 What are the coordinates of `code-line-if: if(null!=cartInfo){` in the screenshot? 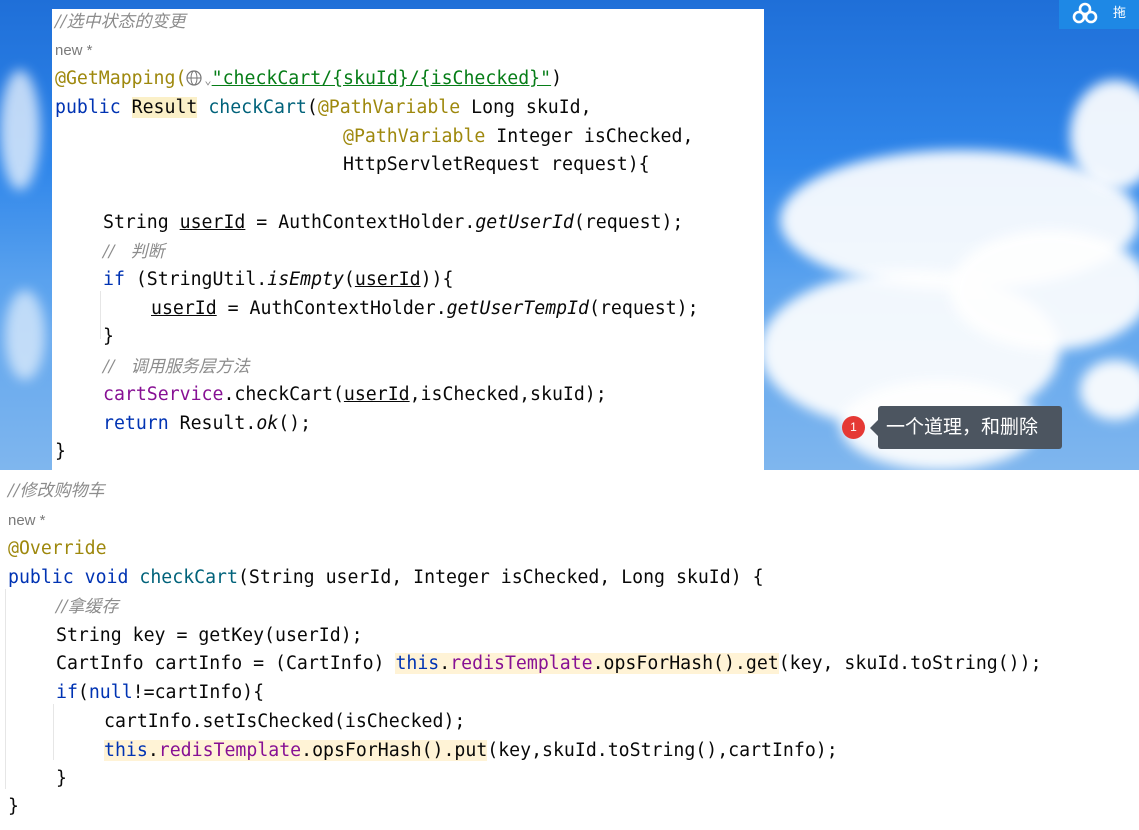 It's located at (160, 692).